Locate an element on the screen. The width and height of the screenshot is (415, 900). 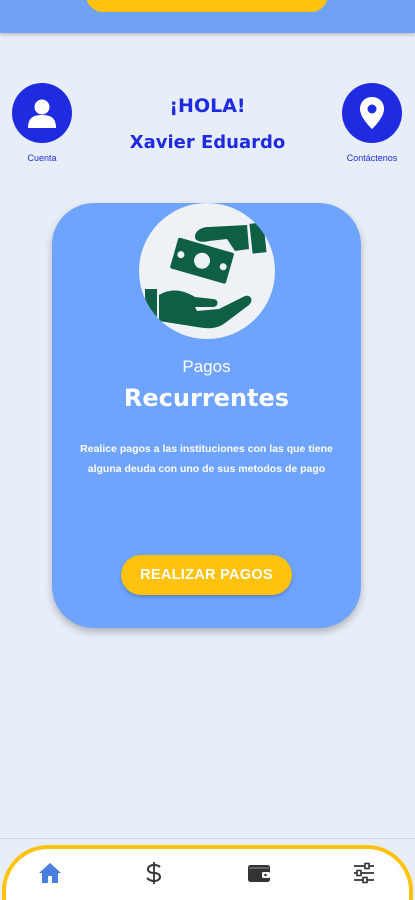
nav-settings is located at coordinates (364, 873).